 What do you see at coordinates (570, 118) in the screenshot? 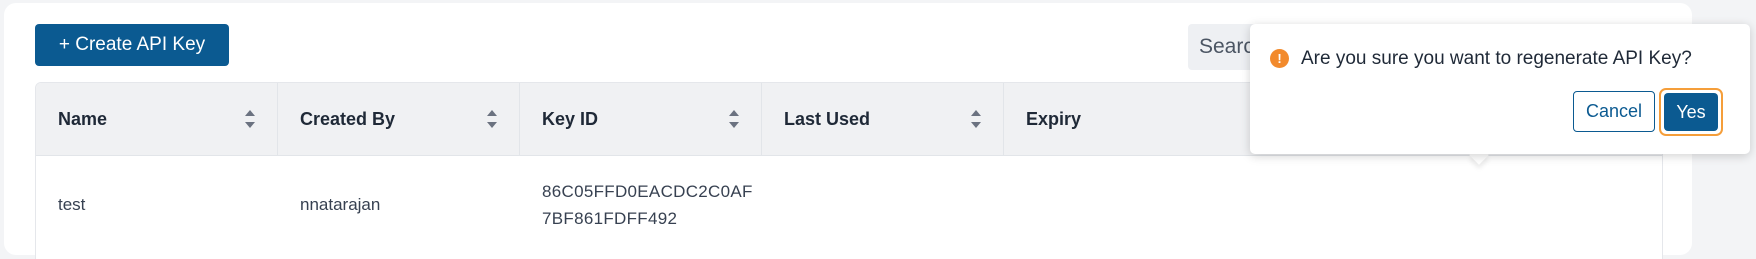
I see `column-header-label: Key ID` at bounding box center [570, 118].